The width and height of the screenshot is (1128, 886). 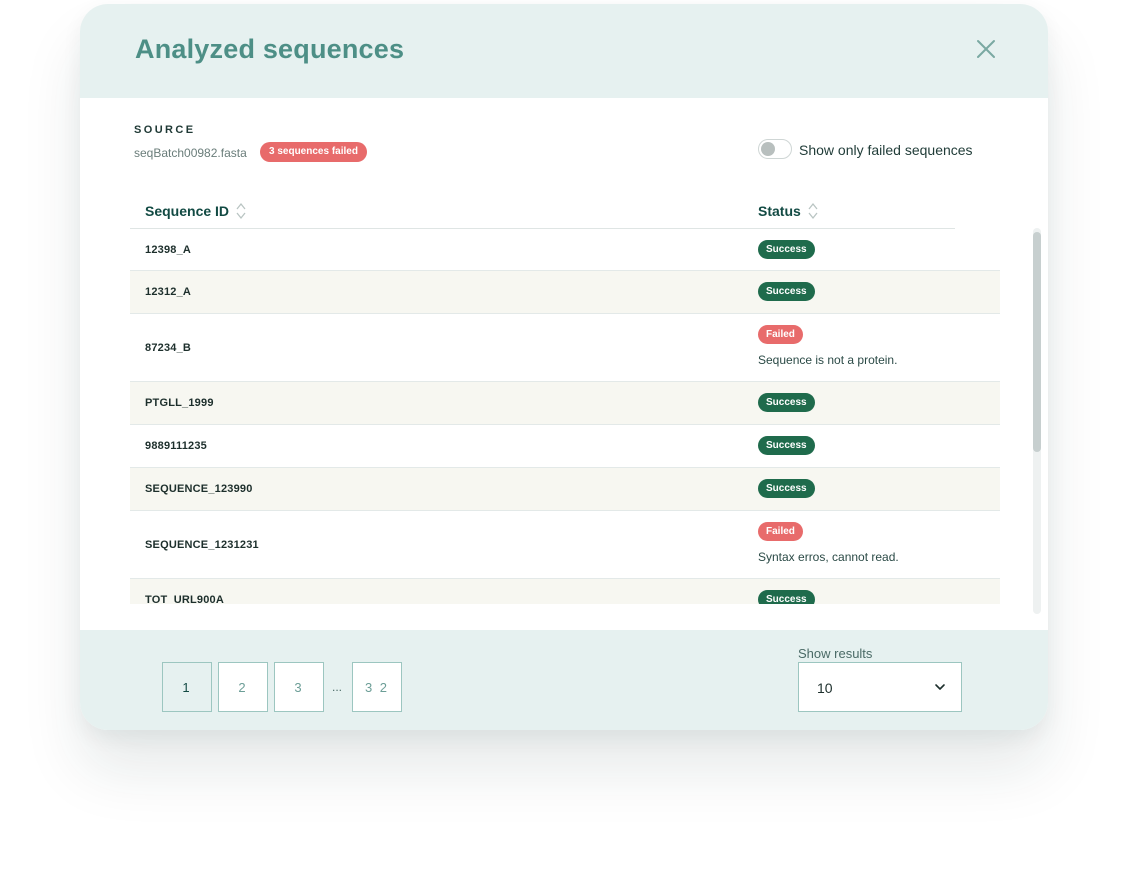 I want to click on show-results-value: 10, so click(x=825, y=688).